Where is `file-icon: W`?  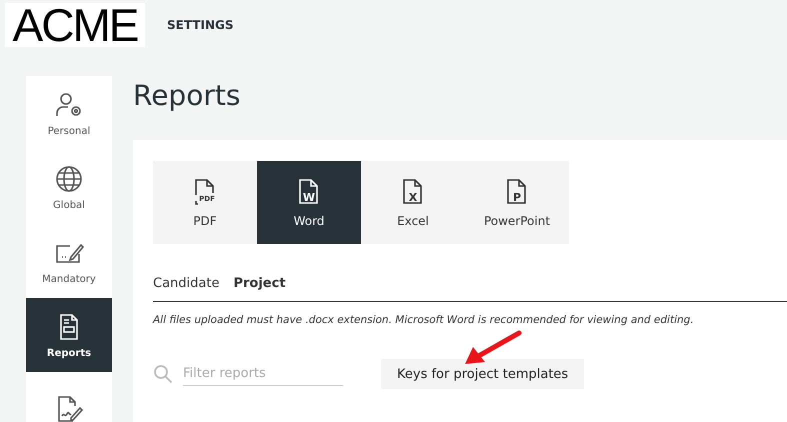 file-icon: W is located at coordinates (309, 192).